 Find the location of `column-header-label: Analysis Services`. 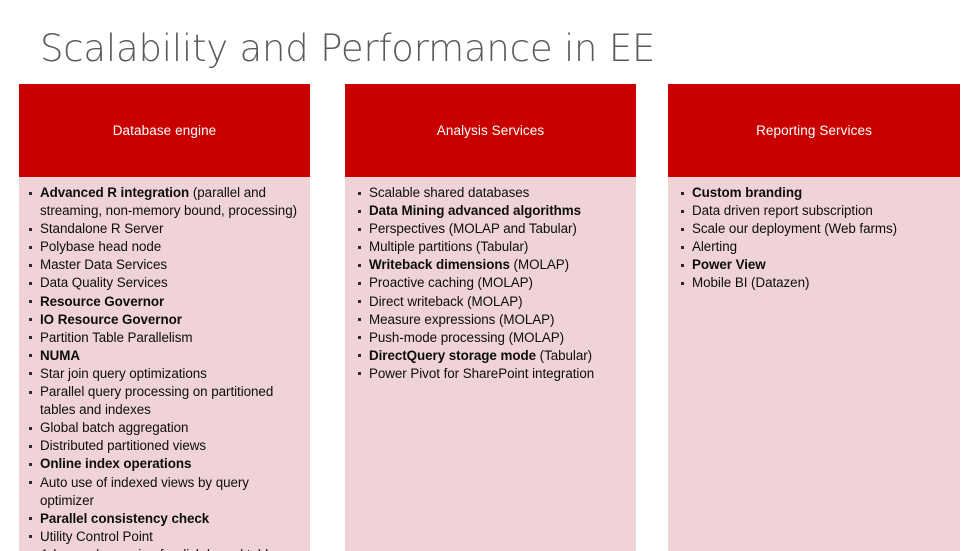

column-header-label: Analysis Services is located at coordinates (490, 130).